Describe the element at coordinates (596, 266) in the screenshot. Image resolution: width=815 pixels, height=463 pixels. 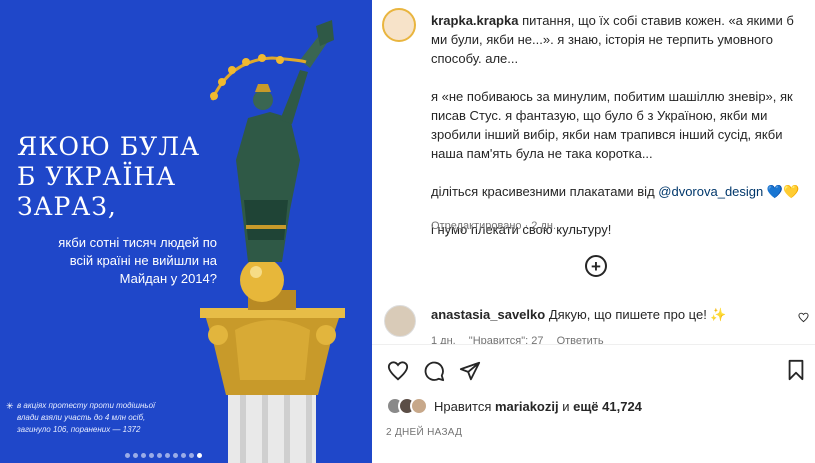
I see `load-more-comments-icon: +` at that location.